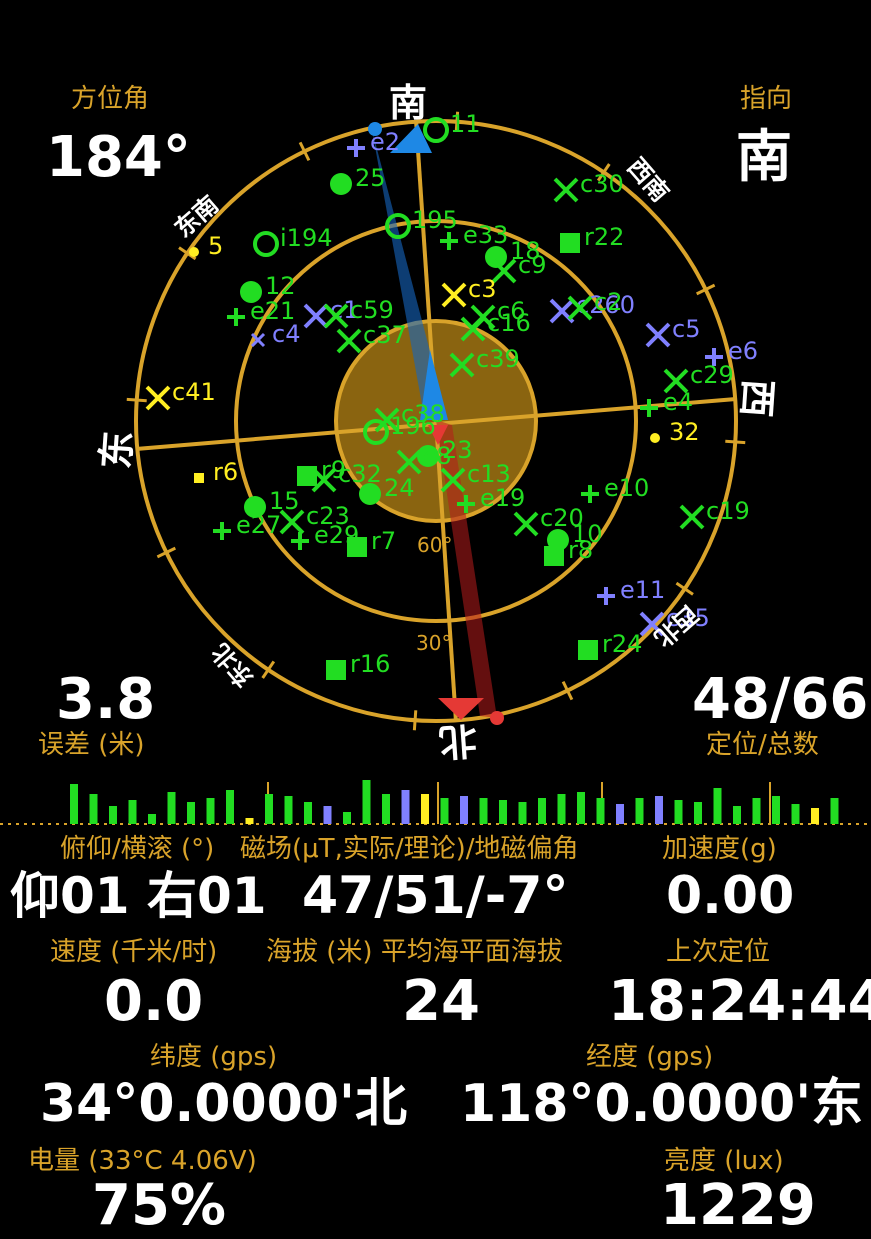  Describe the element at coordinates (383, 541) in the screenshot. I see `satellite-label: r7` at that location.